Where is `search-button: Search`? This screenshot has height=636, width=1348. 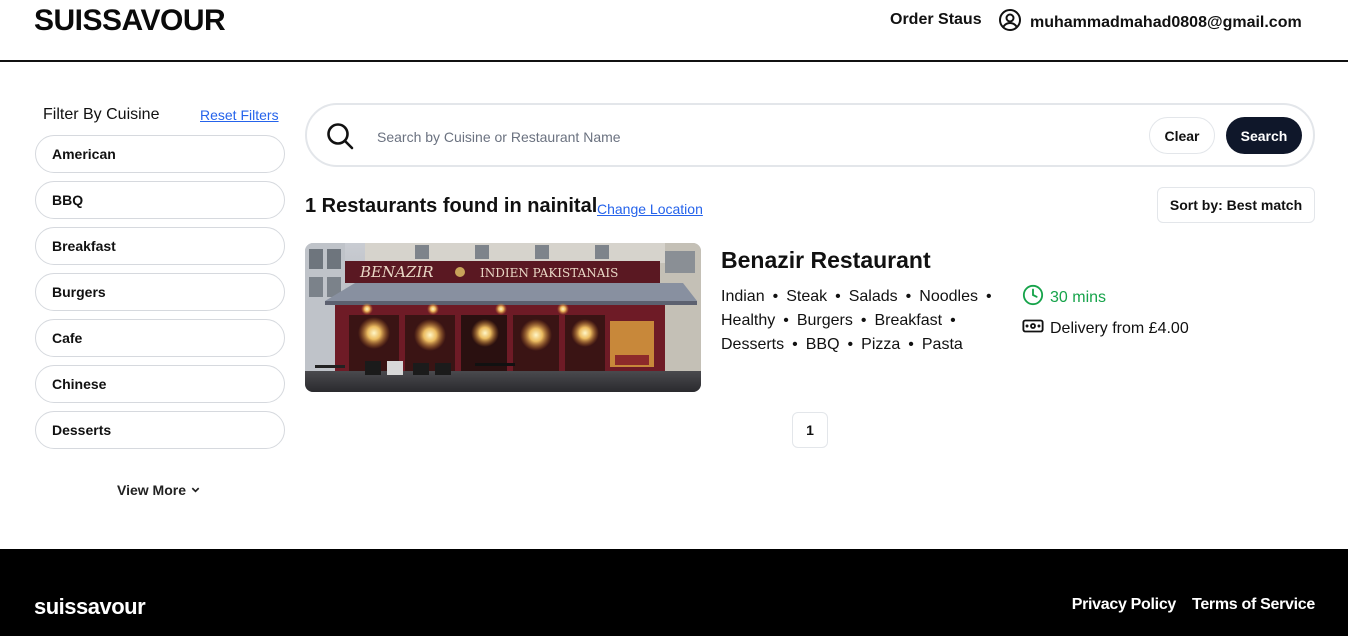
search-button: Search is located at coordinates (1264, 135).